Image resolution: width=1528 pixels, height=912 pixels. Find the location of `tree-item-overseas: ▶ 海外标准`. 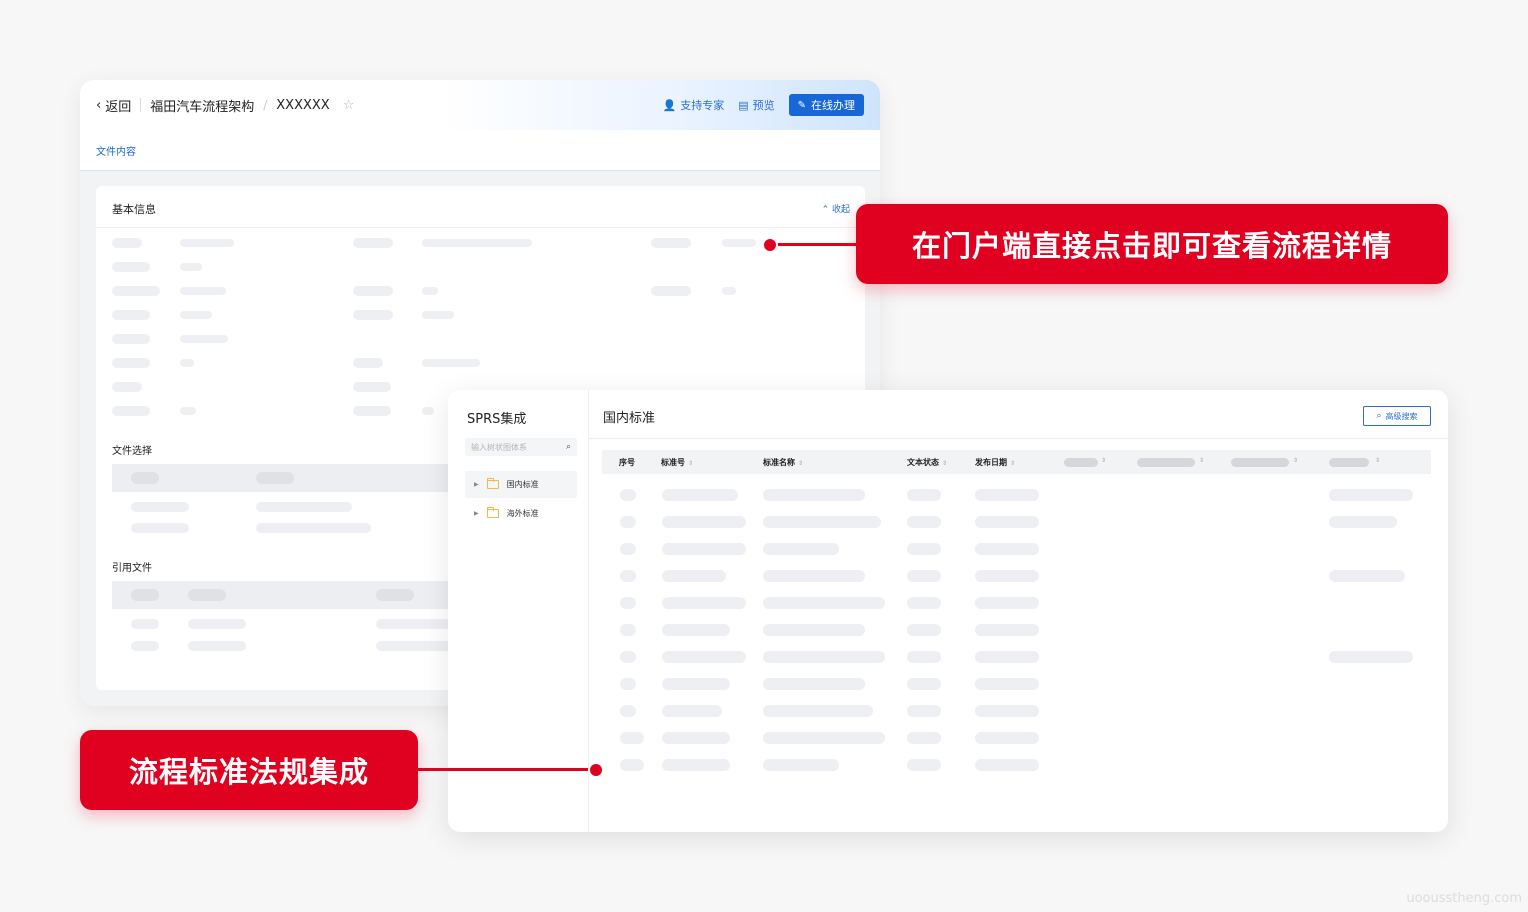

tree-item-overseas: ▶ 海外标准 is located at coordinates (521, 513).